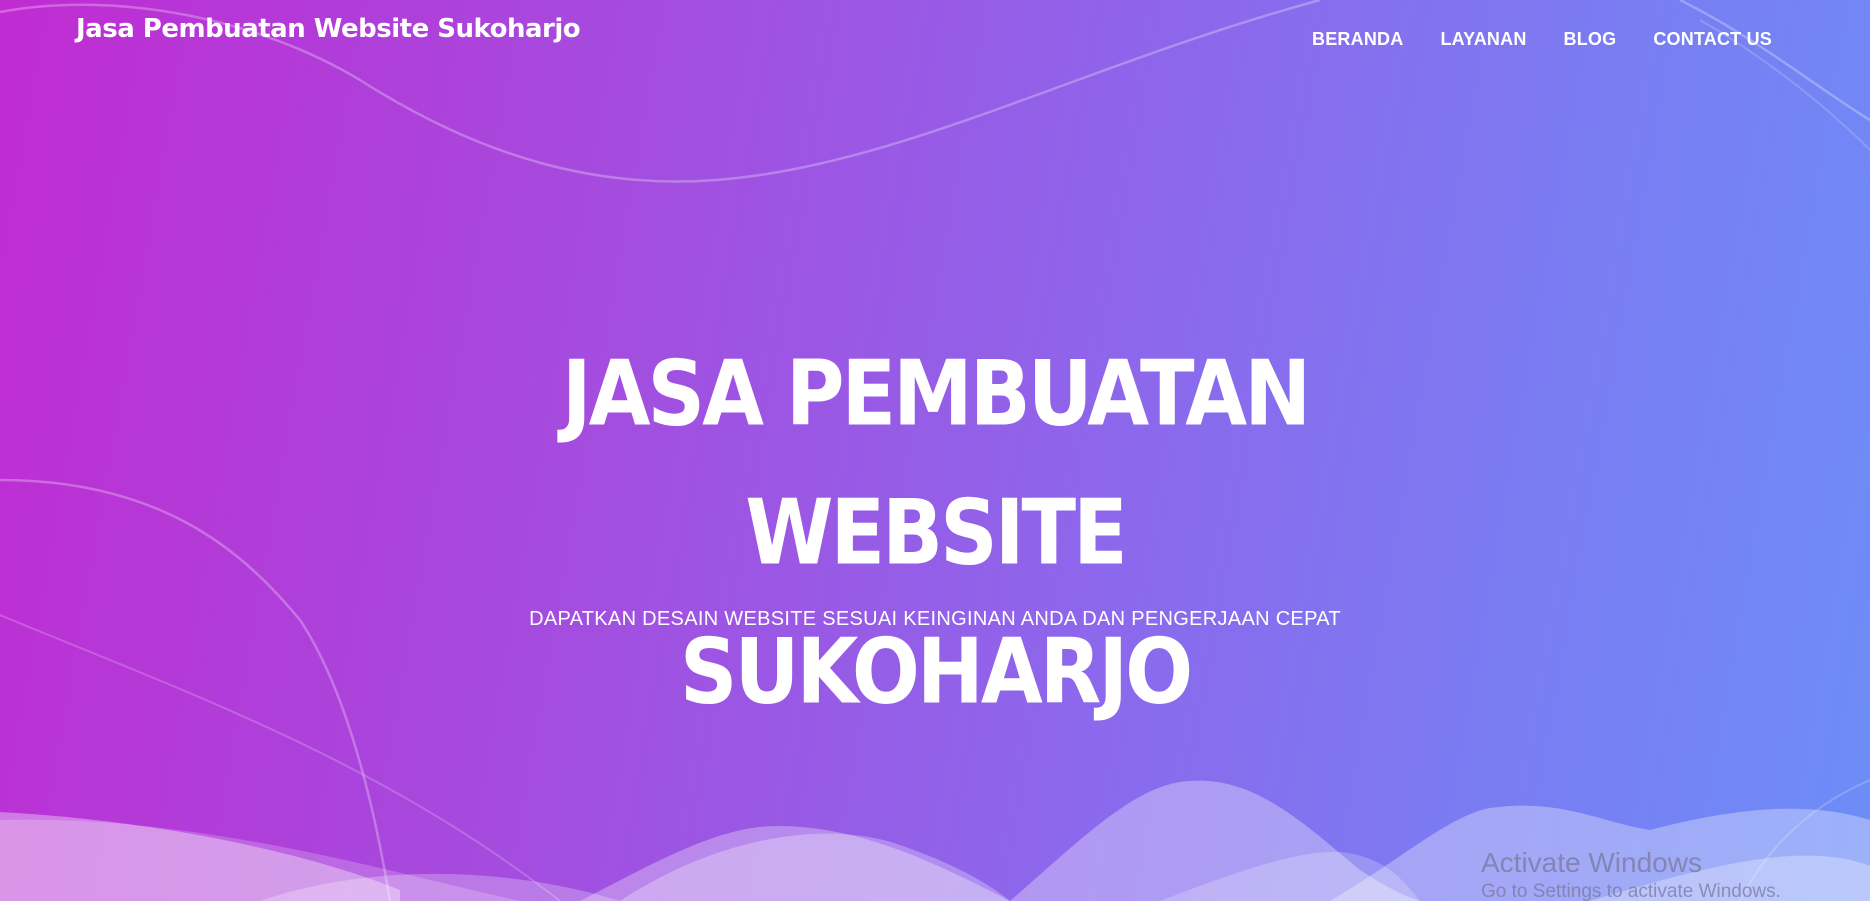 The height and width of the screenshot is (901, 1870). I want to click on nav-link-beranda: BERANDA, so click(1357, 39).